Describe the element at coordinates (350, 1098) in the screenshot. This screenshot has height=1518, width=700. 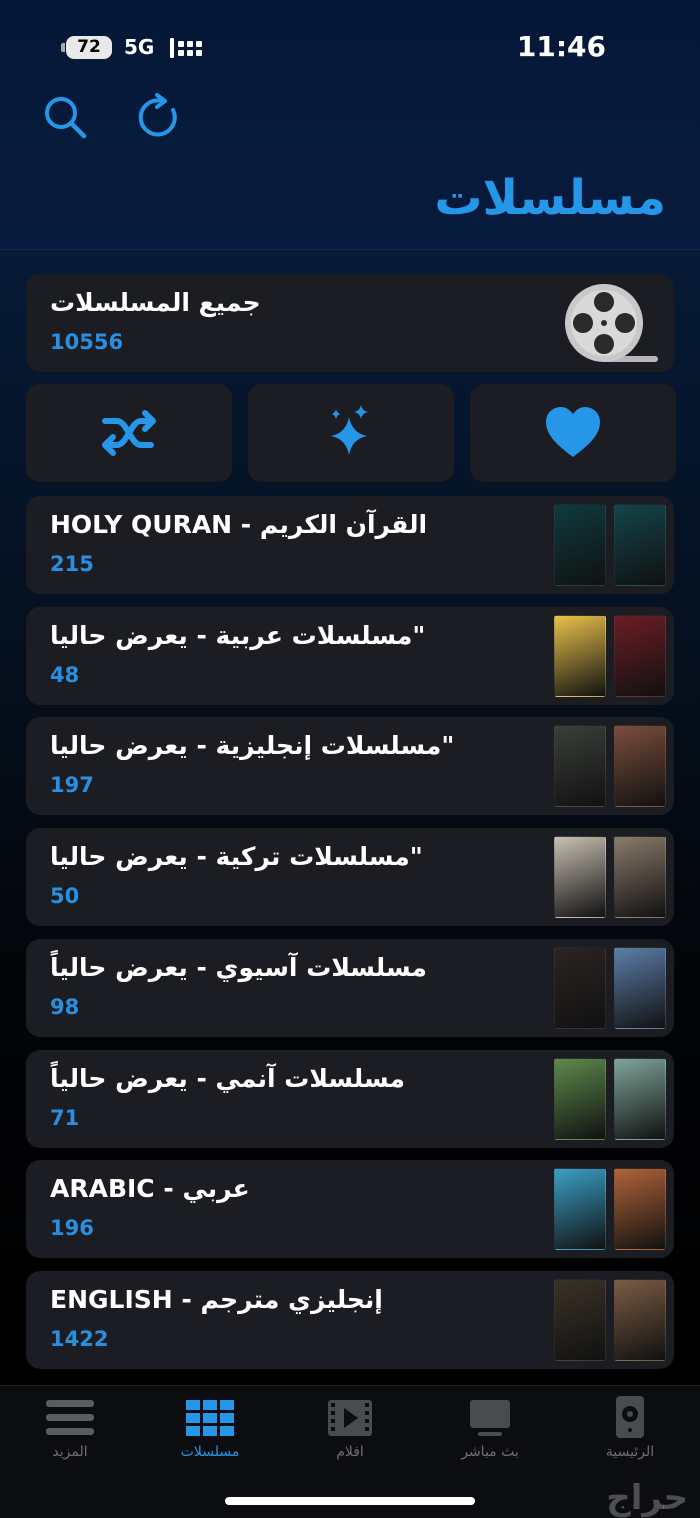
I see `category-card: مسلسلات آنمي - يعرض حالياً 71` at that location.